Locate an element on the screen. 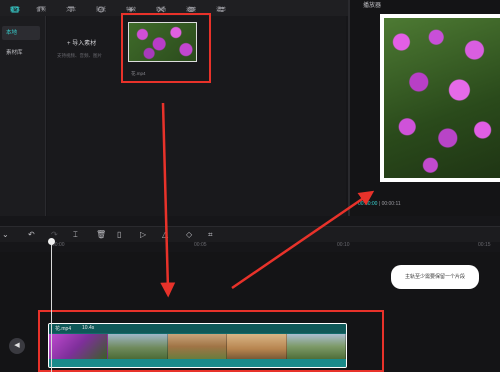 The width and height of the screenshot is (500, 372). tab-text: 文本 is located at coordinates (71, 8).